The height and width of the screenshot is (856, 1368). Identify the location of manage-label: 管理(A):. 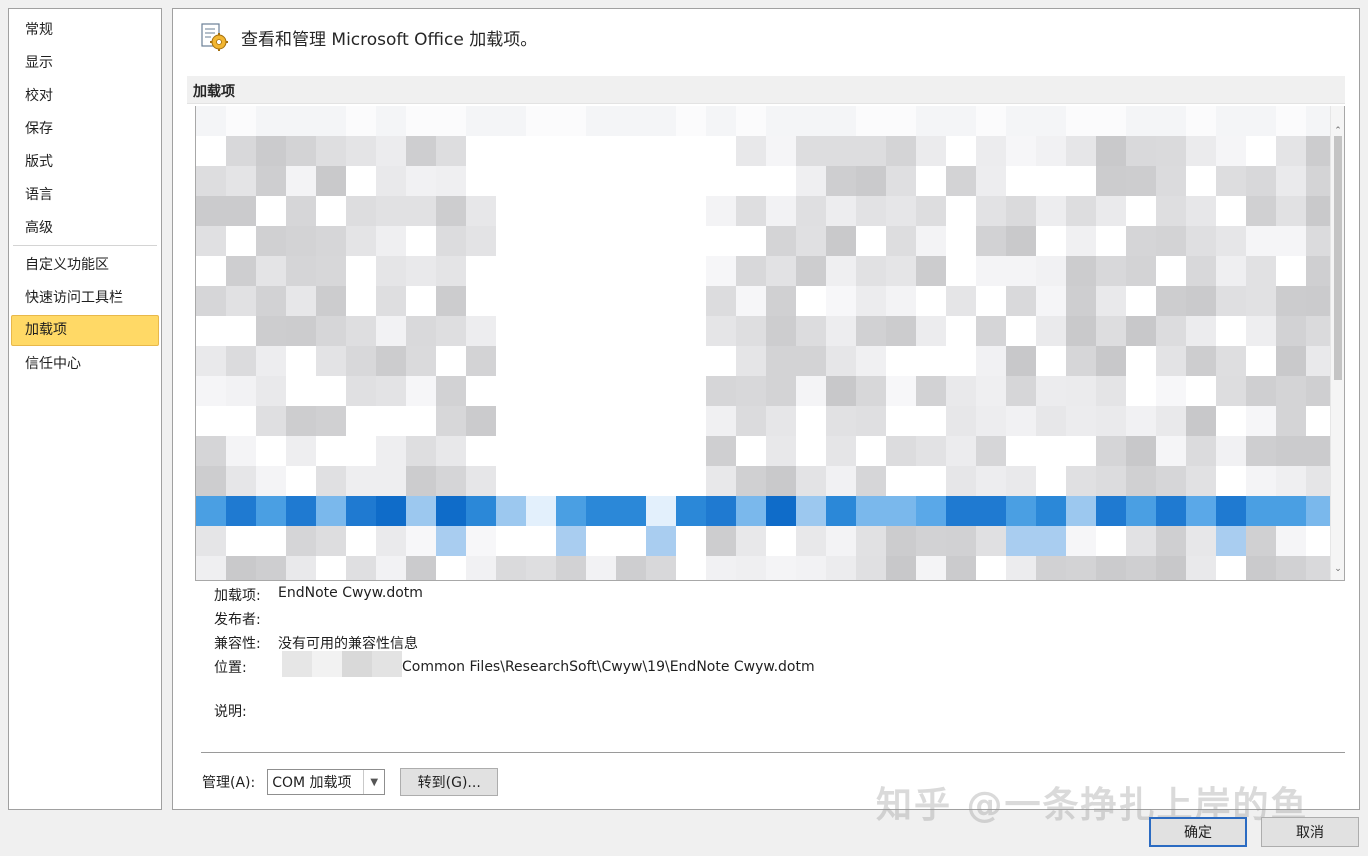
(229, 783).